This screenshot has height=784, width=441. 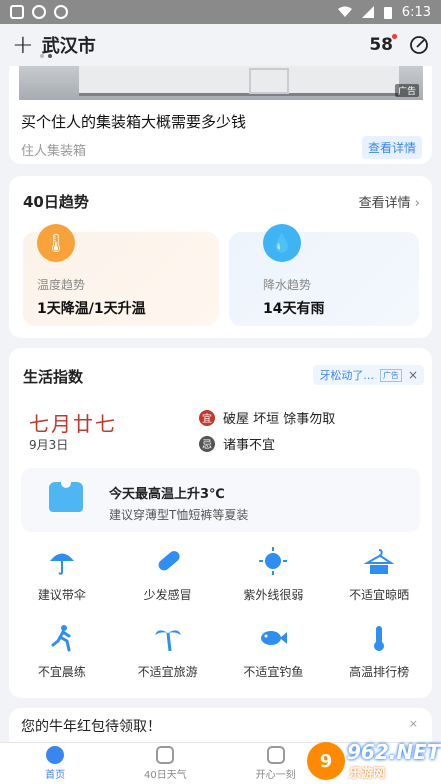 I want to click on life-item: 少发感冒, so click(x=168, y=574).